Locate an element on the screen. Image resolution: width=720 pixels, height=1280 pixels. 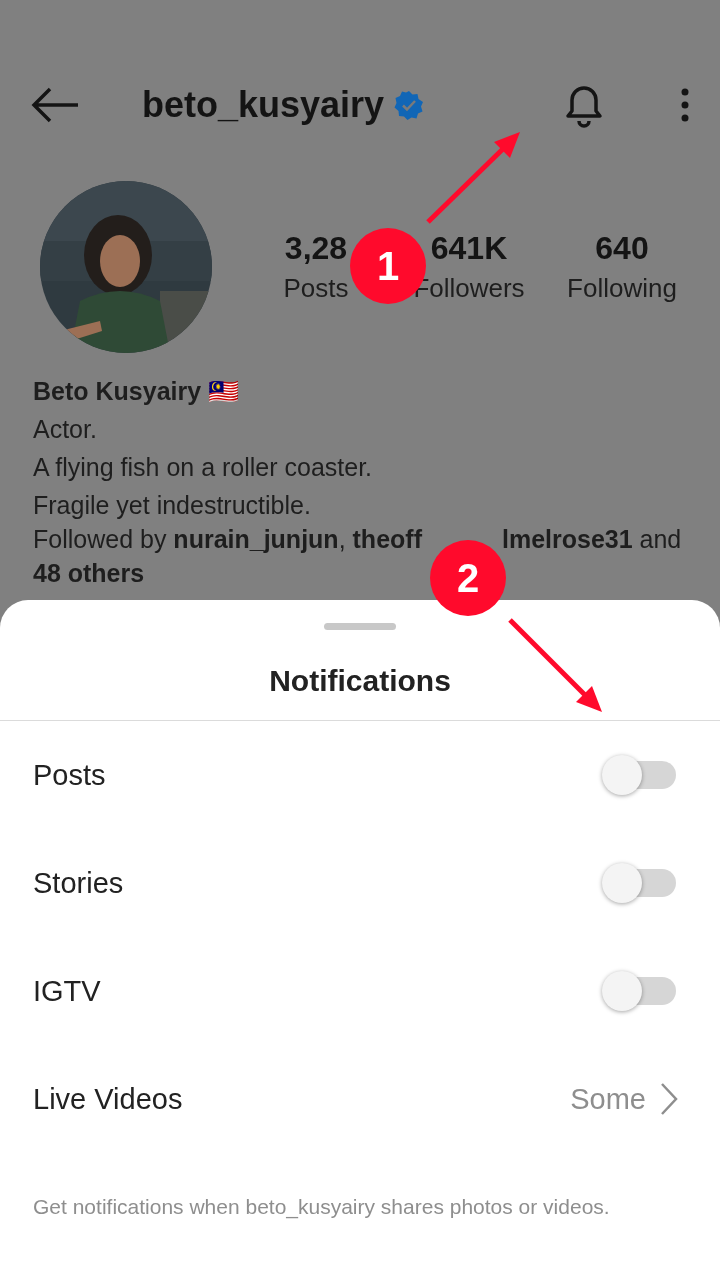
setting-label: Posts is located at coordinates (69, 775).